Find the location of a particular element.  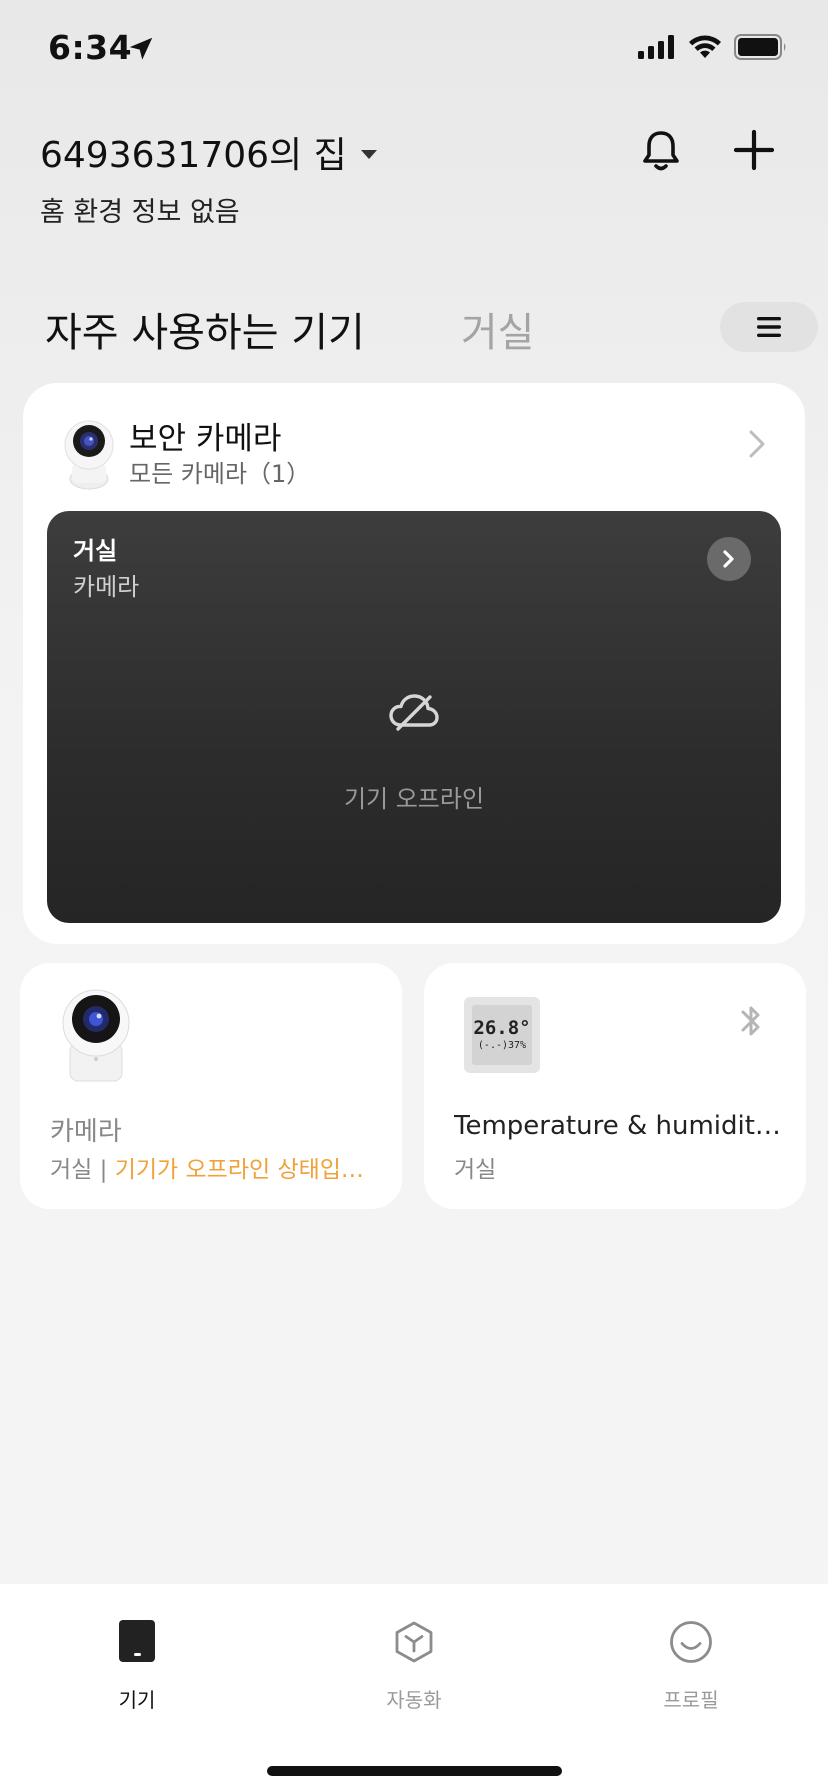

tab-profile: 프로필 is located at coordinates (691, 1666).